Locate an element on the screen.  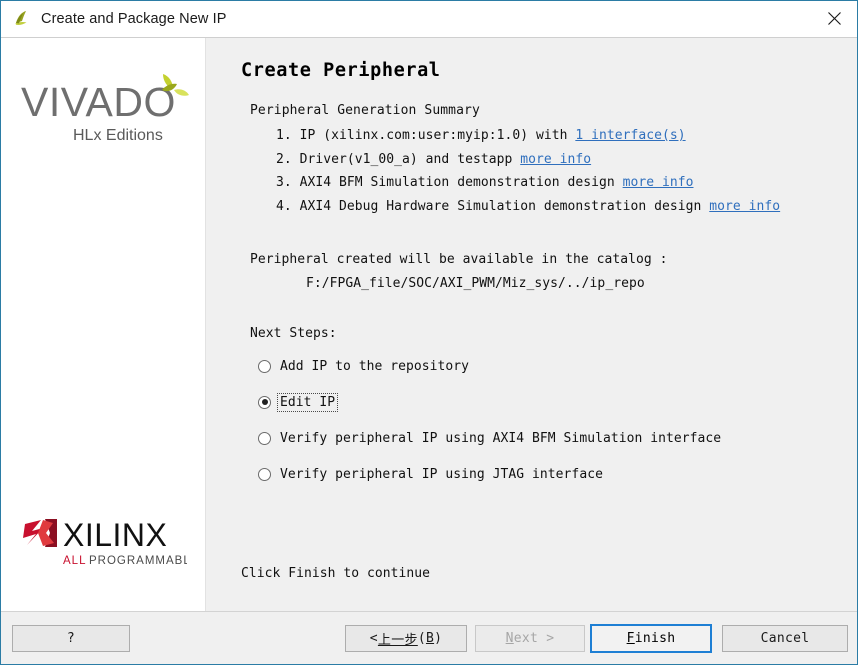
cancel-button-label: Cancel is located at coordinates (785, 638).